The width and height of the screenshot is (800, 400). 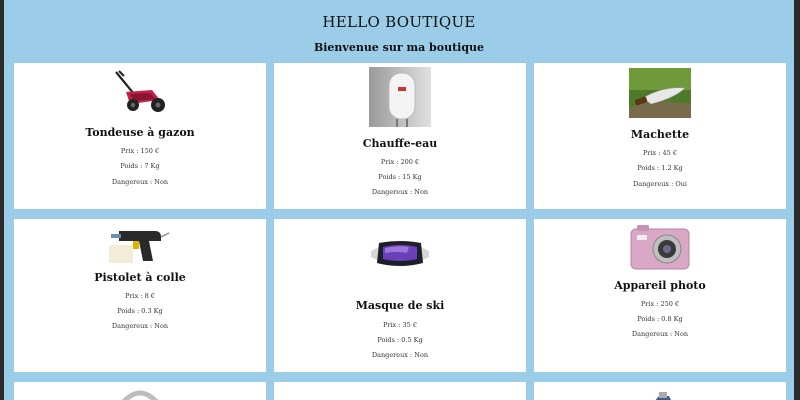 What do you see at coordinates (400, 177) in the screenshot?
I see `product-weight: Poids : 15 Kg` at bounding box center [400, 177].